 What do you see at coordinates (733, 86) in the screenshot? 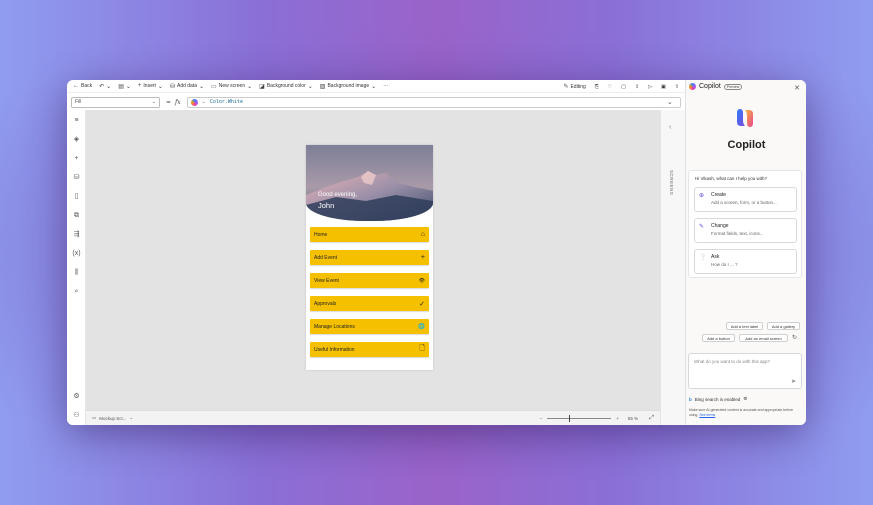
I see `preview-badge: Preview` at bounding box center [733, 86].